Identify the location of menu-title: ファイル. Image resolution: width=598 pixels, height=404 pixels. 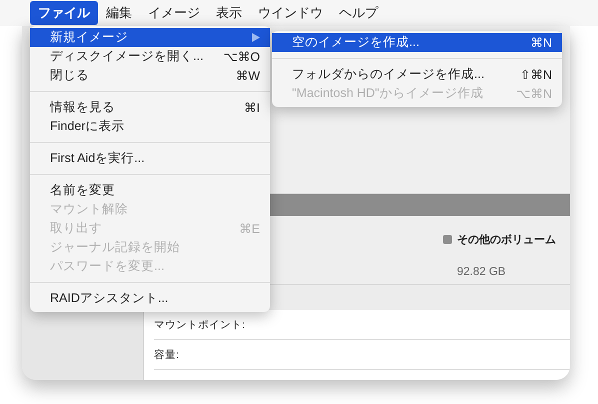
(64, 13).